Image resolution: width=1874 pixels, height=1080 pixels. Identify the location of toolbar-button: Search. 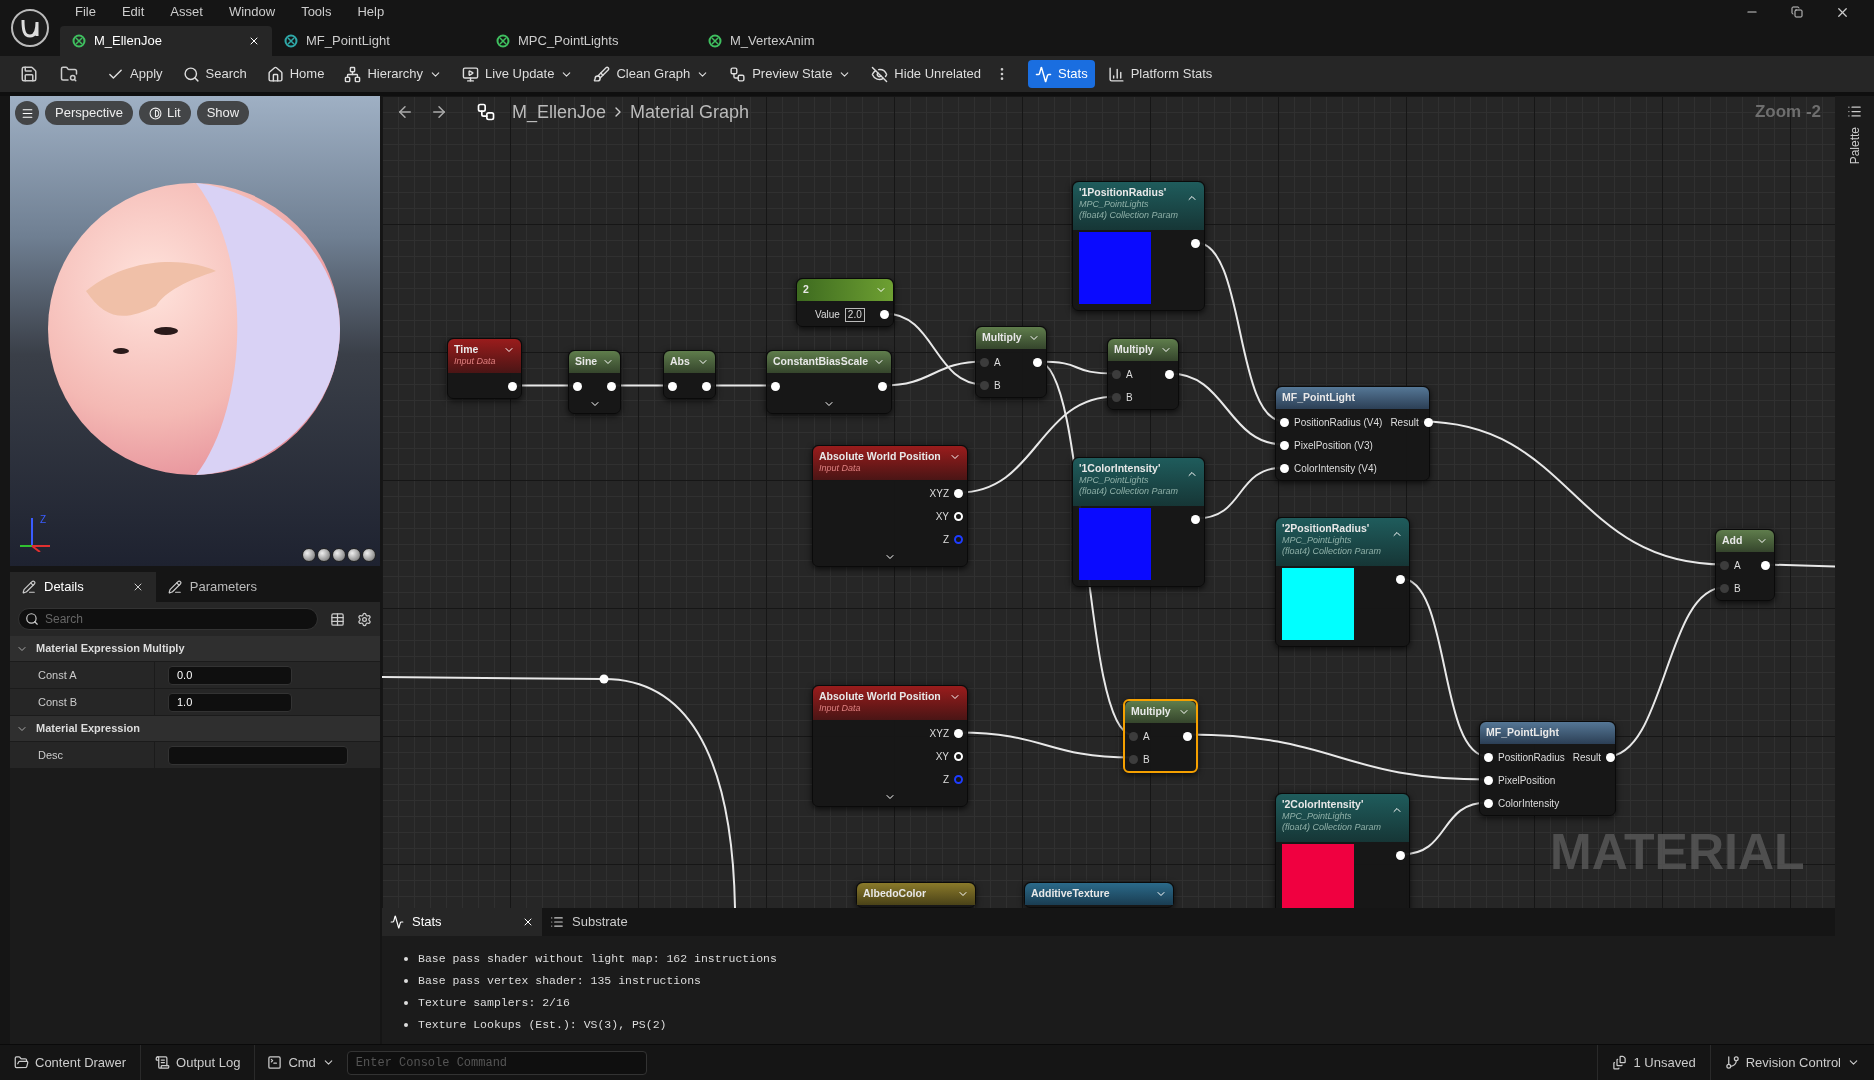
(214, 74).